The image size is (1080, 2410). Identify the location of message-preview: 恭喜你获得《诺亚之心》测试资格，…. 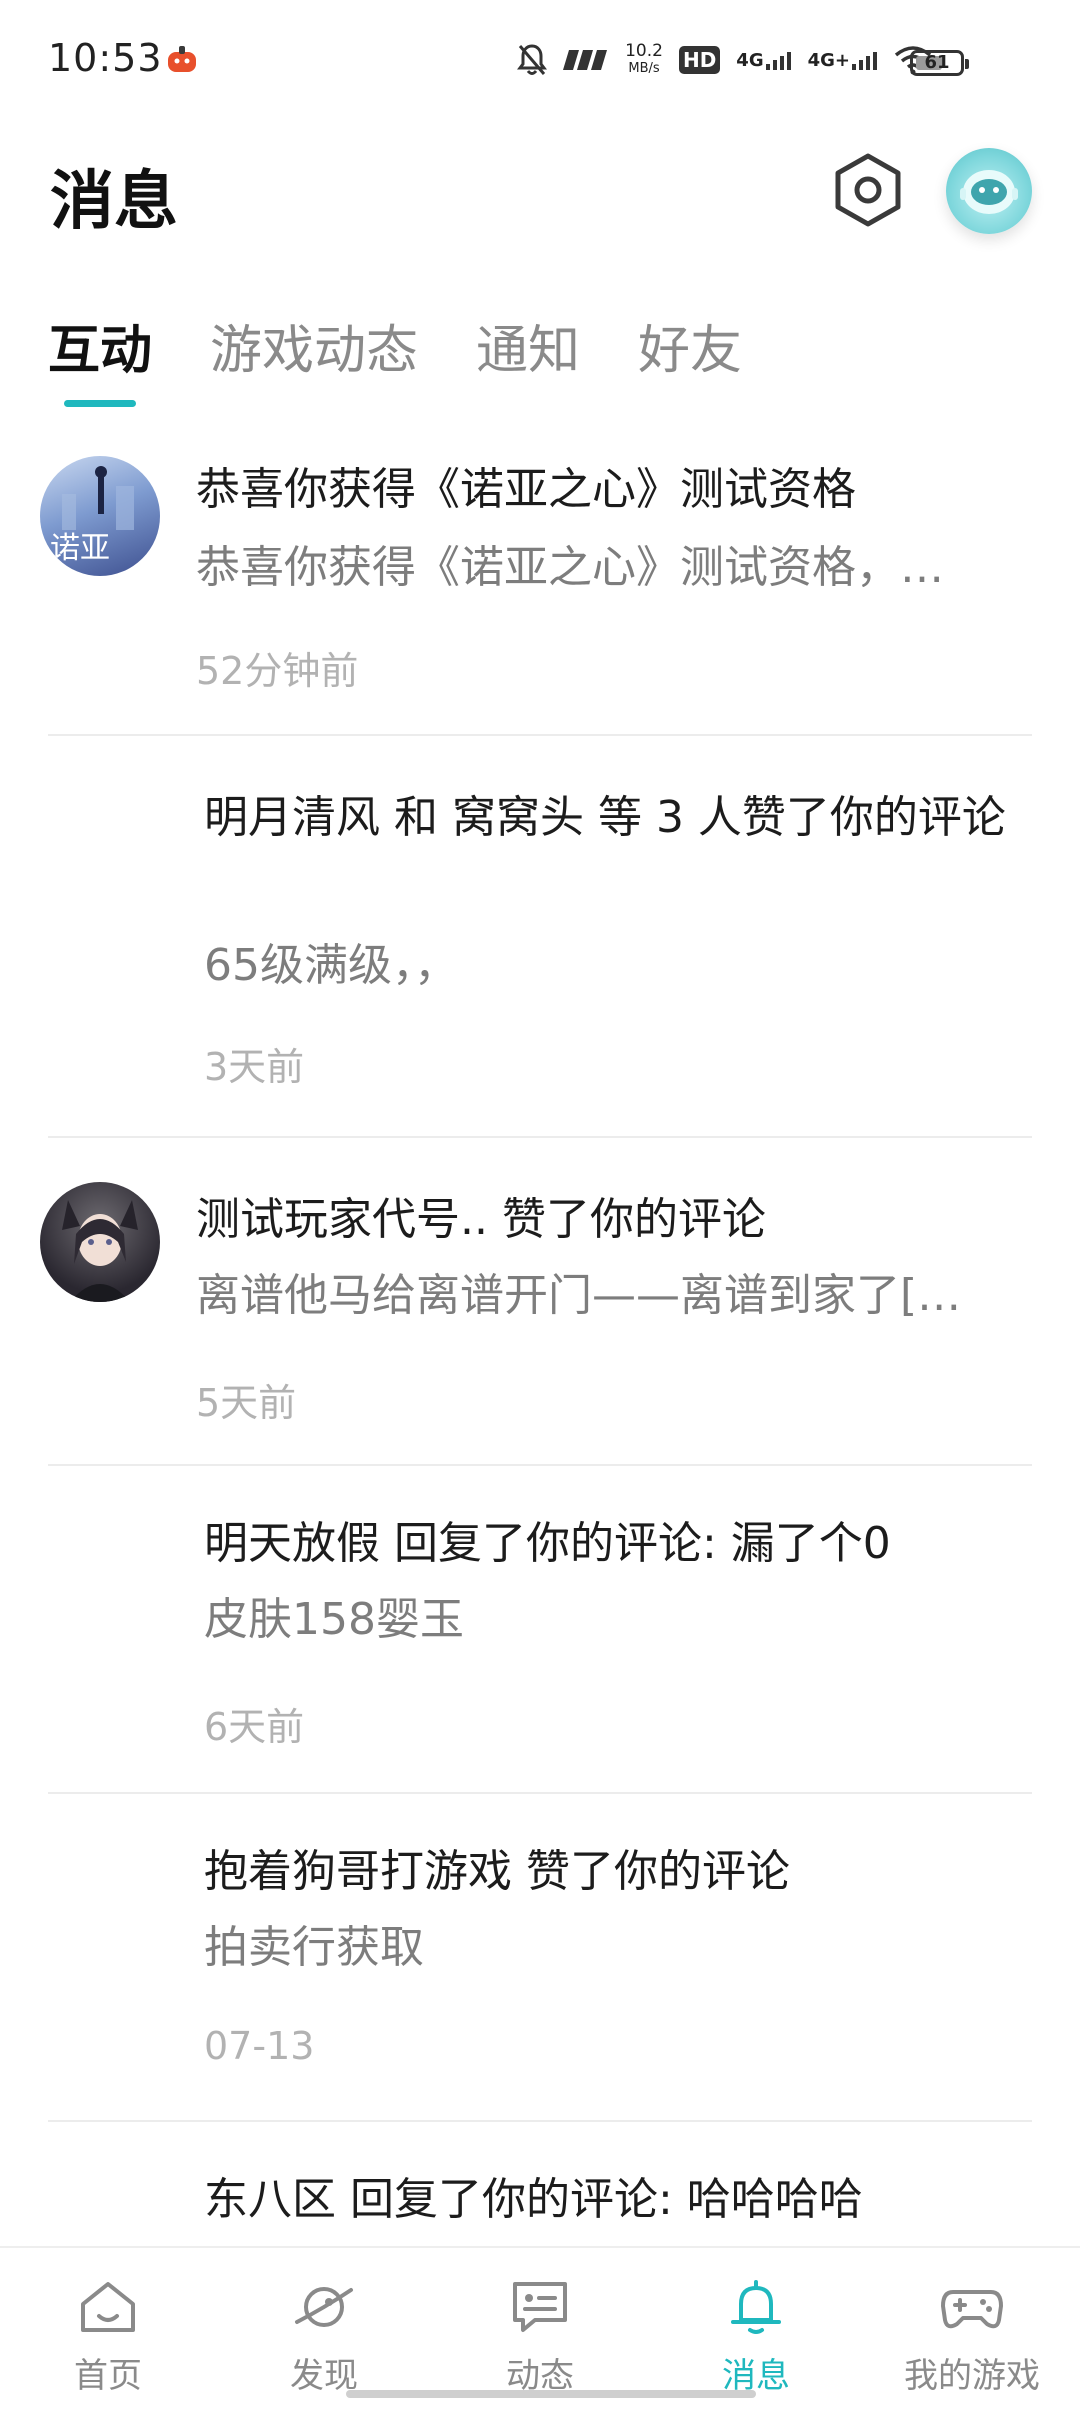
(570, 567).